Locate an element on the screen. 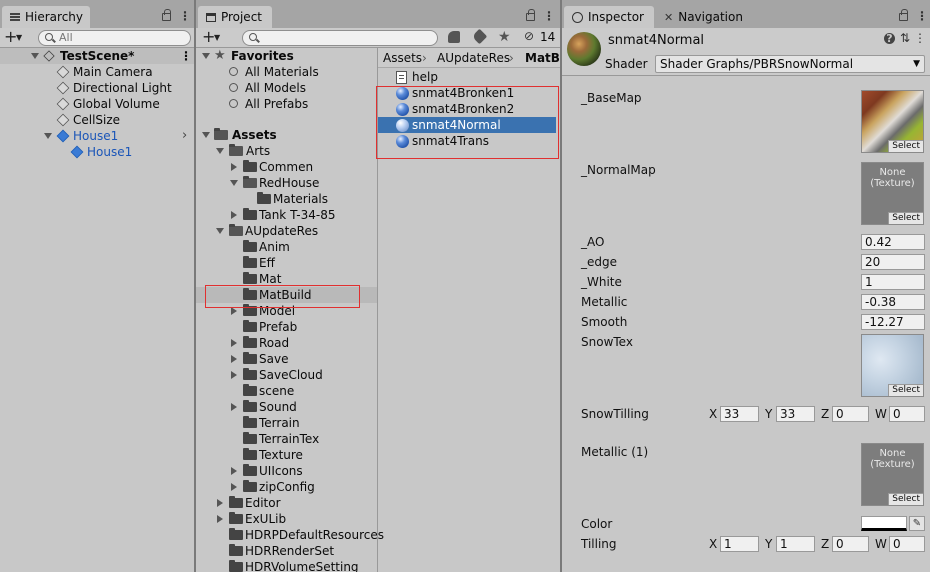 The width and height of the screenshot is (930, 572). metallic1-select-button: Select is located at coordinates (905, 499).